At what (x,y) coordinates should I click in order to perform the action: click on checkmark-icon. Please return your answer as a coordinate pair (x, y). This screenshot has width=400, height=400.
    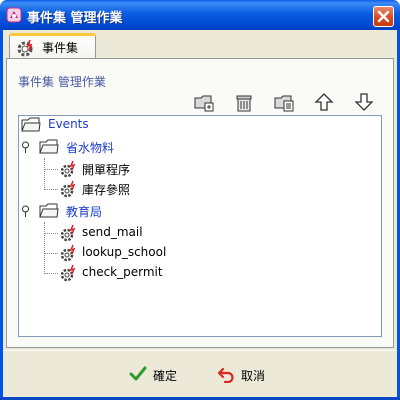
    Looking at the image, I should click on (138, 373).